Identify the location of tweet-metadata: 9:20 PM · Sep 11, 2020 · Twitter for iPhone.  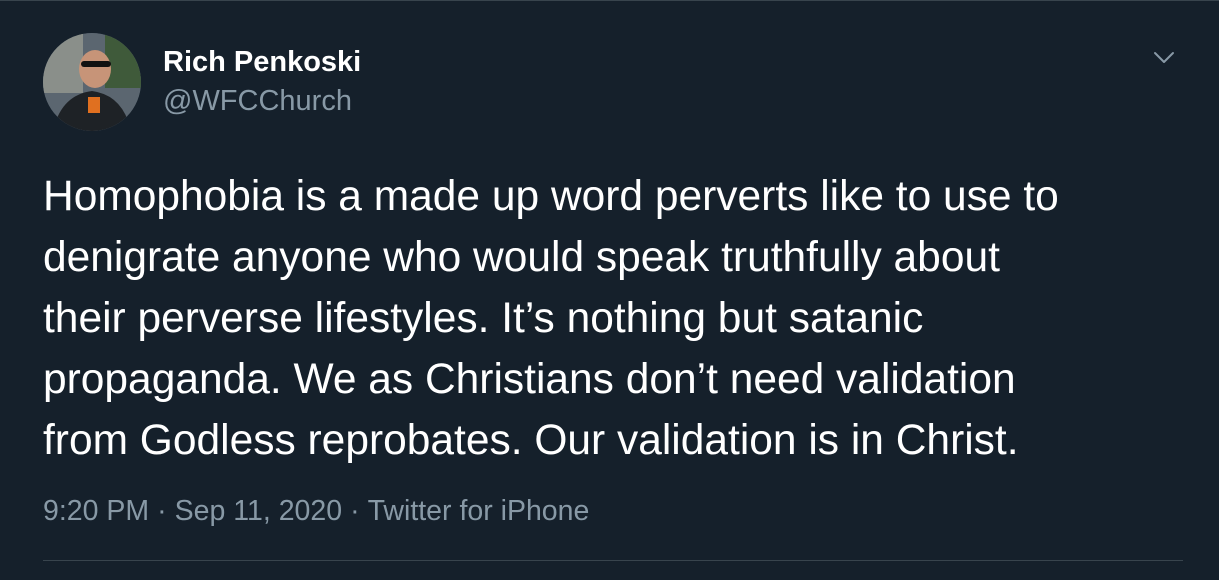
(316, 511).